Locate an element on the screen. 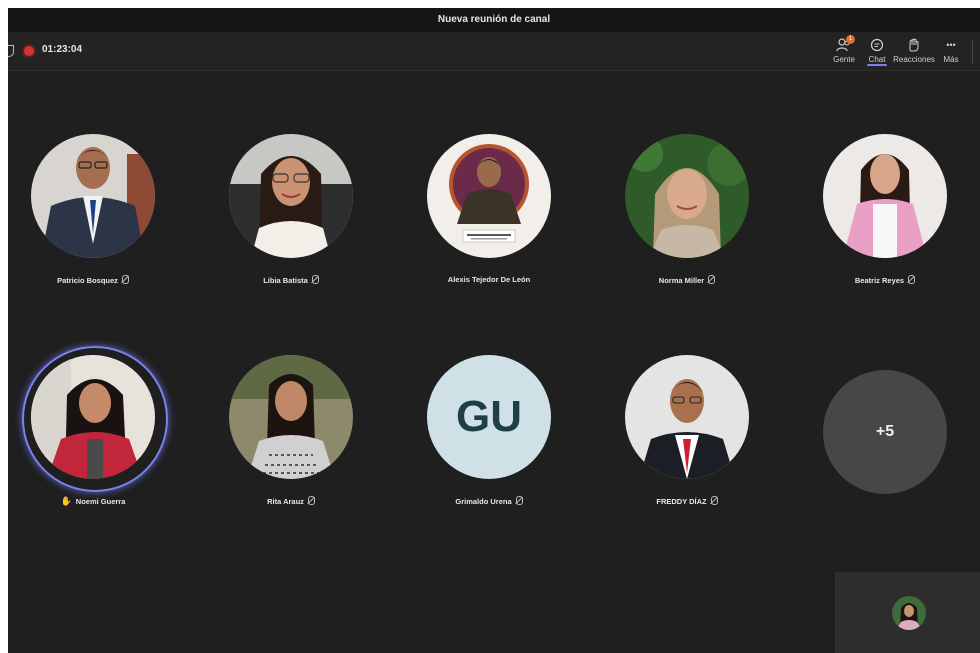 The width and height of the screenshot is (980, 653). participant-tile-grimaldo: GU Grimaldo Urena is located at coordinates (489, 440).